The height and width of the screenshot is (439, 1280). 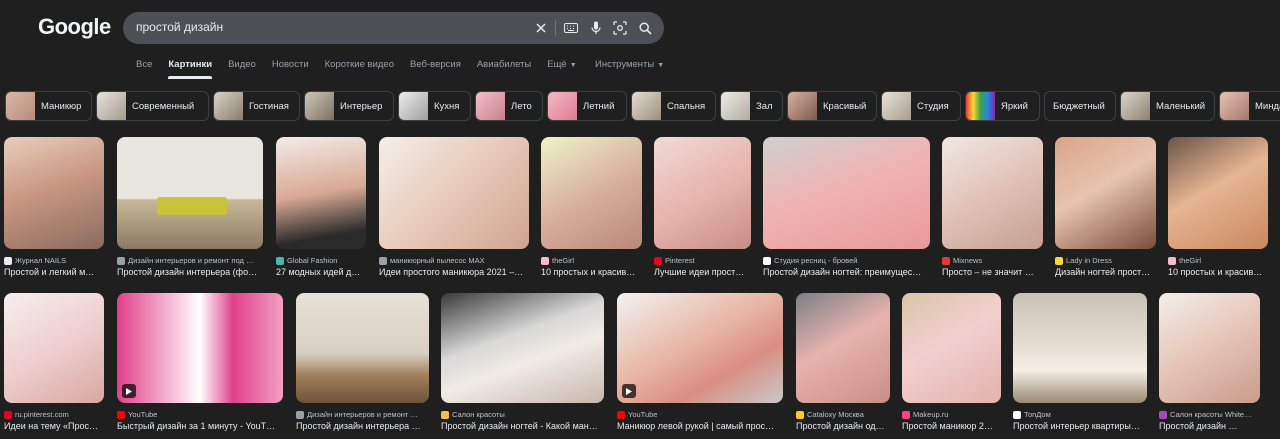 I want to click on google-logo: Google, so click(x=74, y=27).